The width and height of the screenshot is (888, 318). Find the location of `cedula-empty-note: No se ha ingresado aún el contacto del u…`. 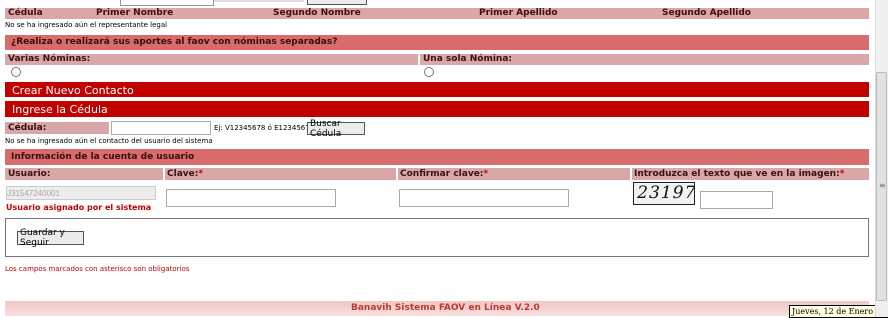

cedula-empty-note: No se ha ingresado aún el contacto del u… is located at coordinates (109, 141).